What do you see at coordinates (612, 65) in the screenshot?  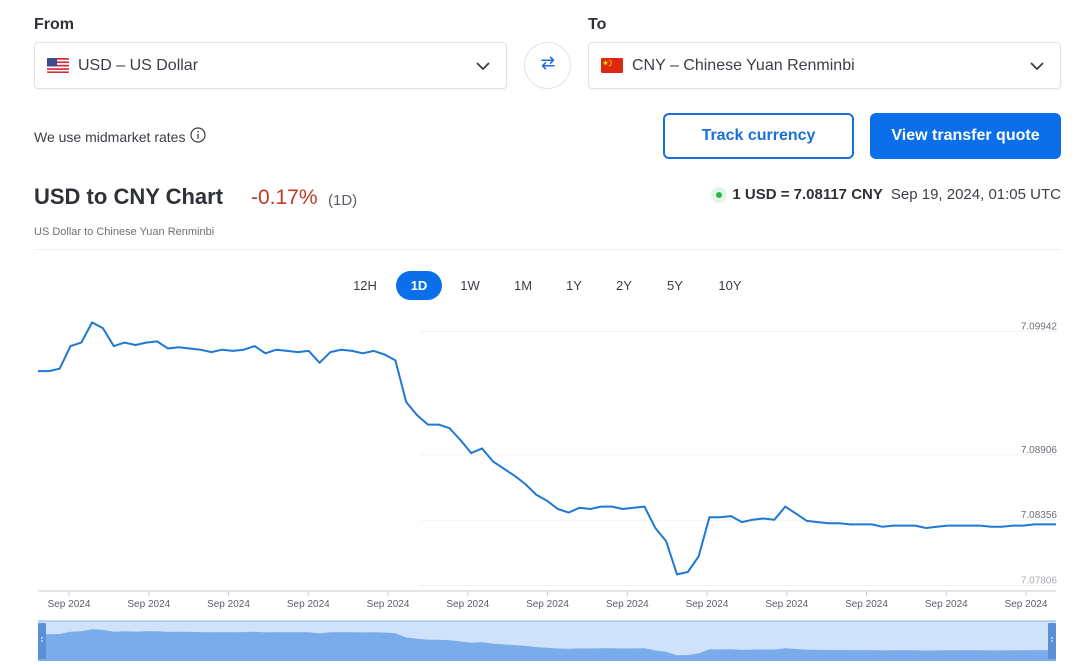 I see `china-flag-icon` at bounding box center [612, 65].